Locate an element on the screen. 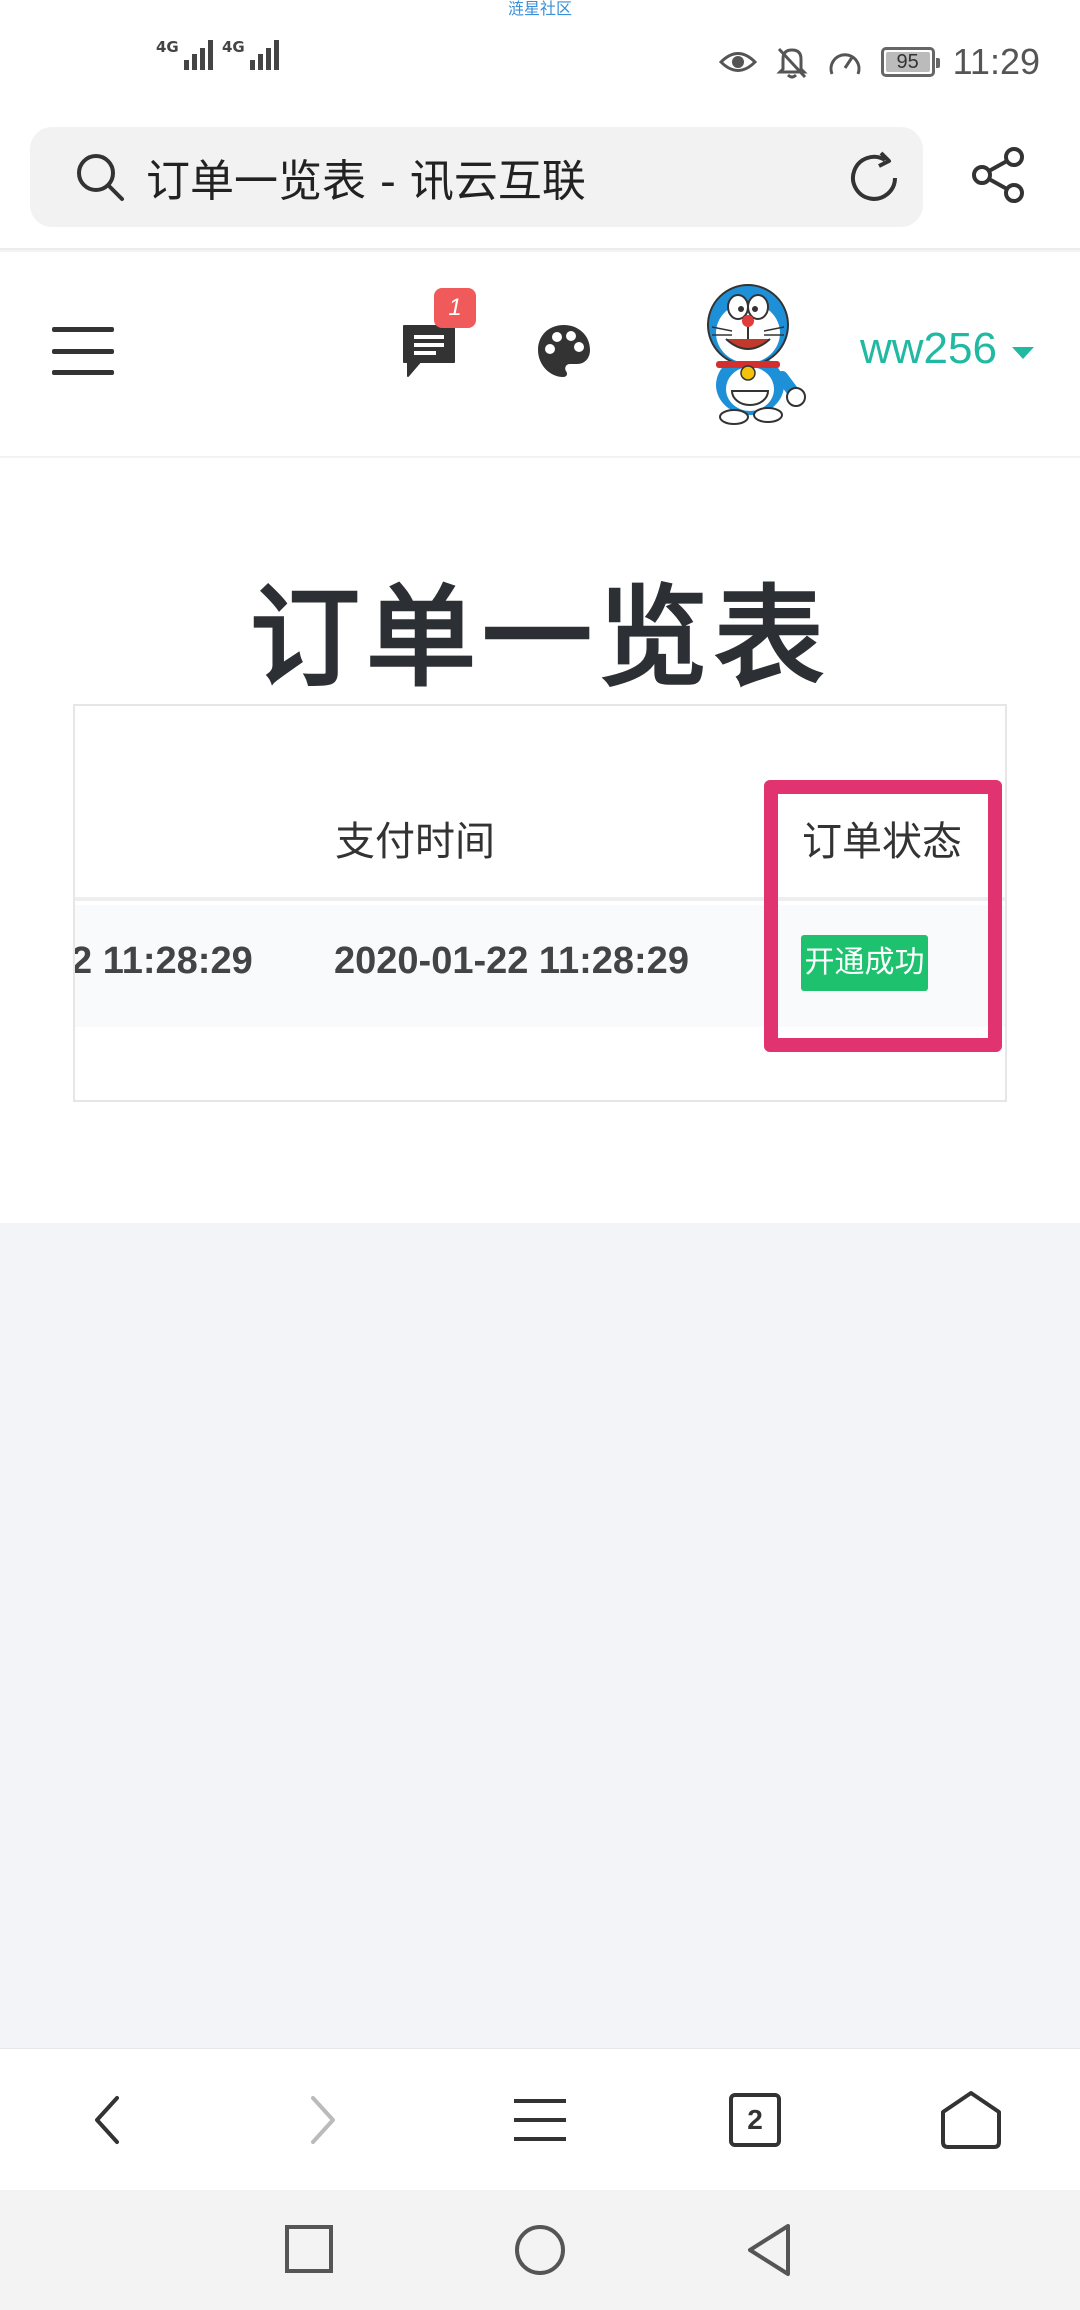 The image size is (1080, 2310). tab-count: 2 is located at coordinates (755, 2120).